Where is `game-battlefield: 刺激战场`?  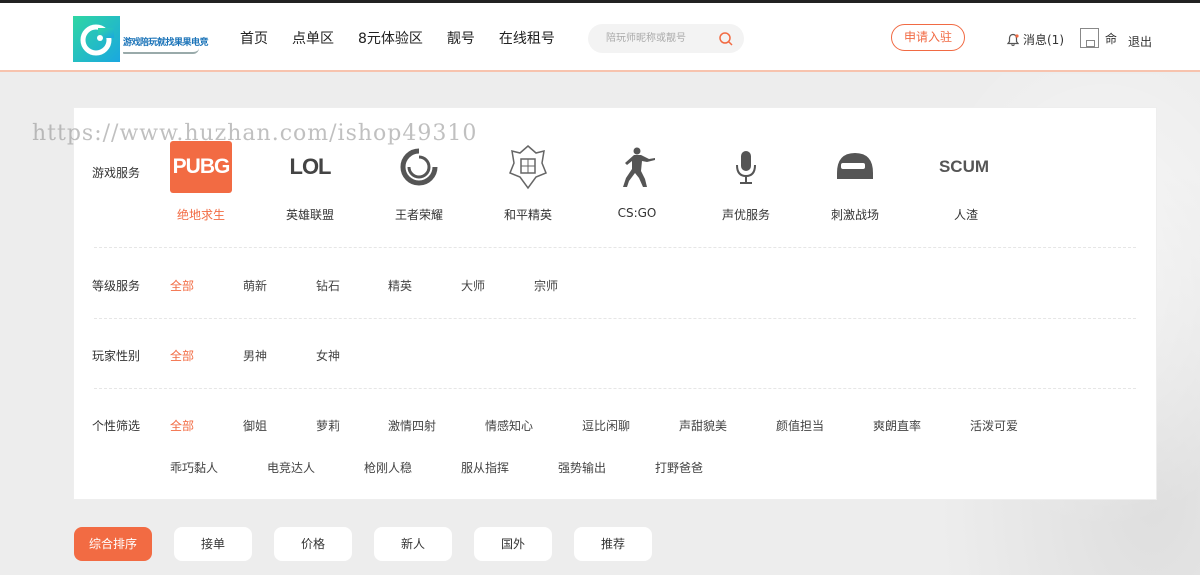
game-battlefield: 刺激战场 is located at coordinates (855, 214).